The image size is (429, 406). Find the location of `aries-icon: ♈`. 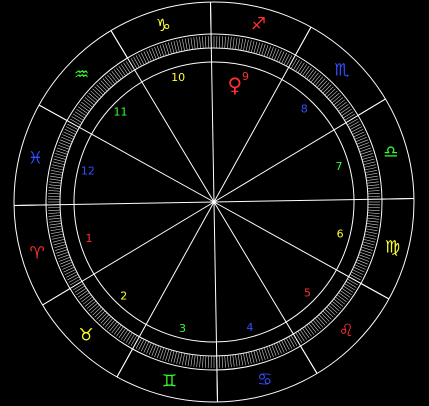

aries-icon: ♈ is located at coordinates (37, 254).